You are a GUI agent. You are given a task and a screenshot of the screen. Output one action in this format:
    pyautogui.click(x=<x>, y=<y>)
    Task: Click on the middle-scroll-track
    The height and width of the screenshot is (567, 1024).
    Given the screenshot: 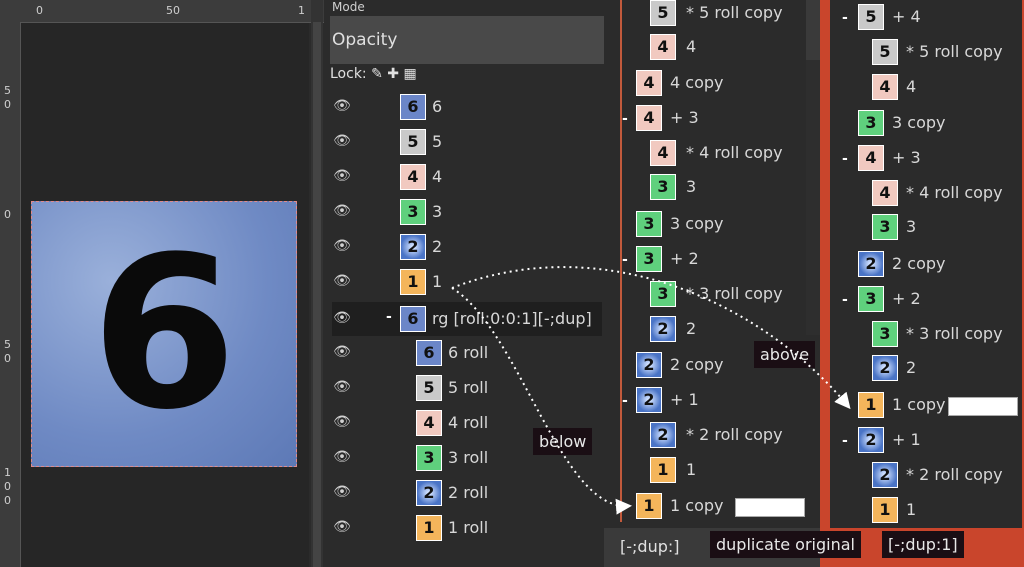 What is the action you would take?
    pyautogui.click(x=813, y=197)
    